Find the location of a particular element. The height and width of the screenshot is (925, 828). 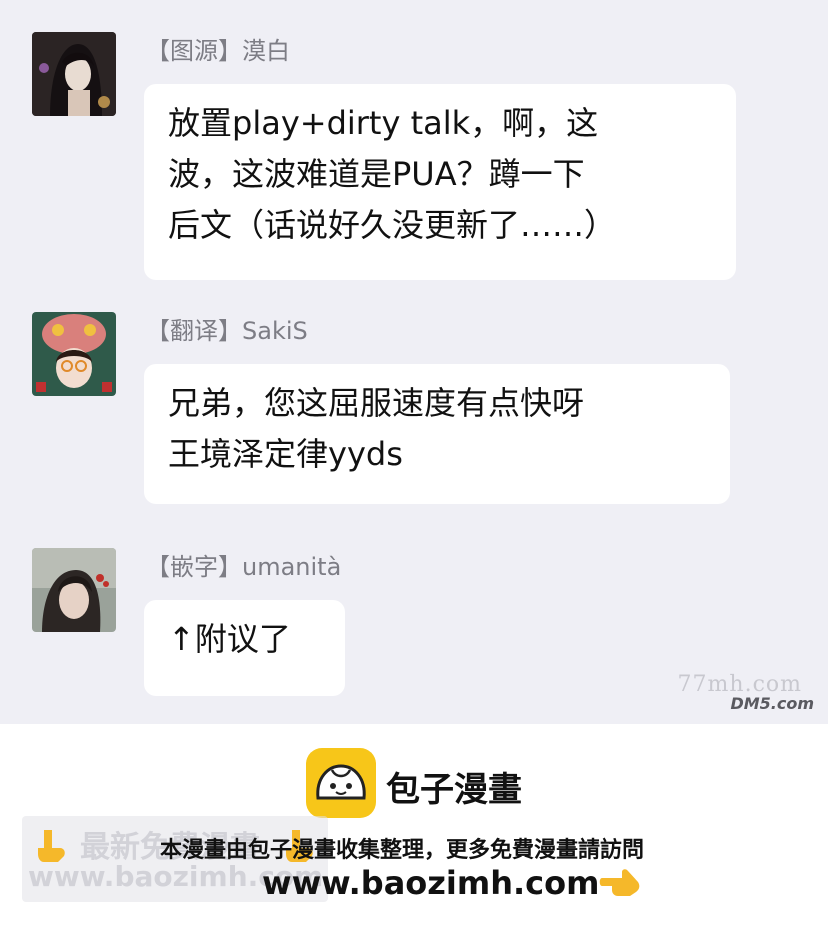

watermark-dm5: DM5.com is located at coordinates (772, 703).